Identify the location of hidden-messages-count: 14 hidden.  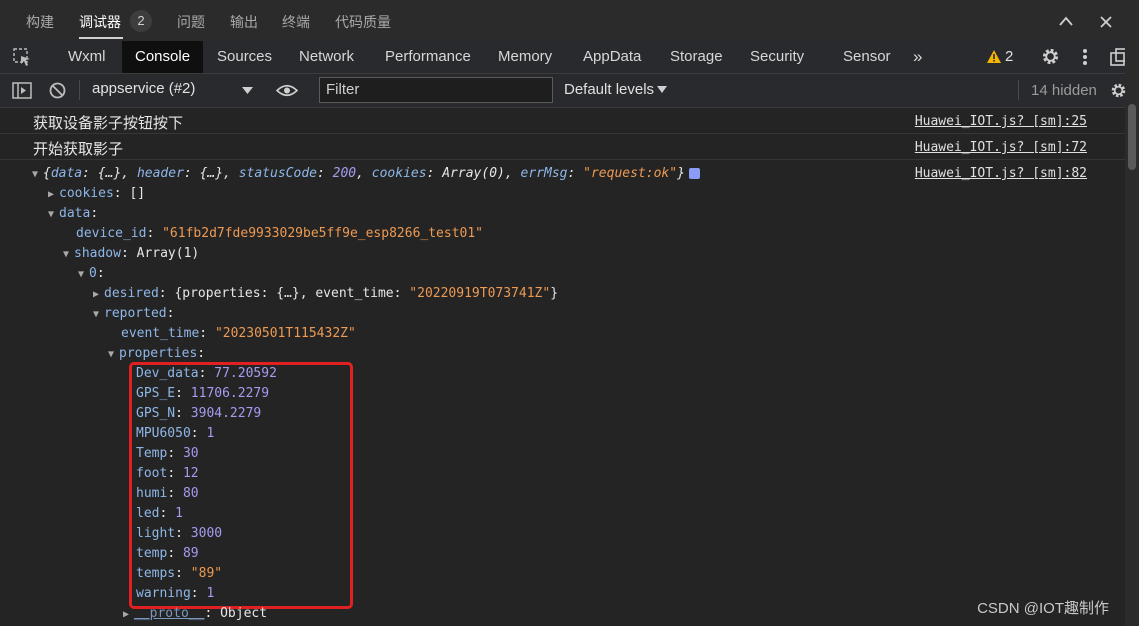
(1064, 90).